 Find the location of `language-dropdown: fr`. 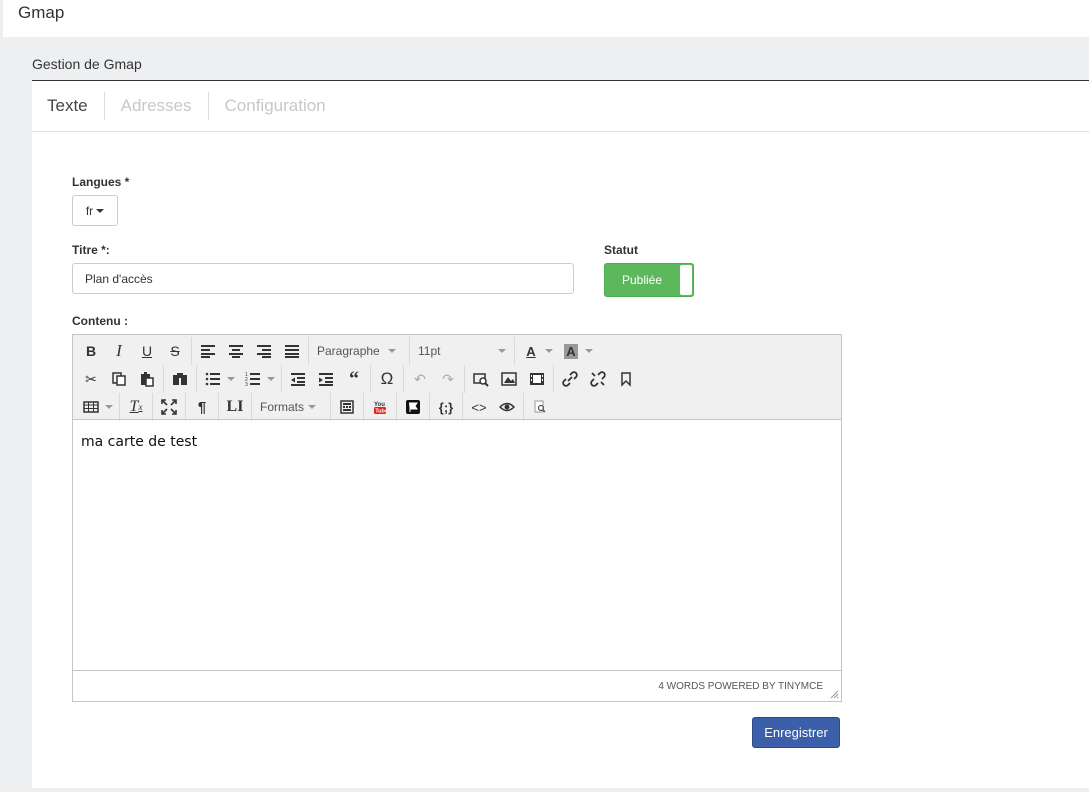

language-dropdown: fr is located at coordinates (95, 210).